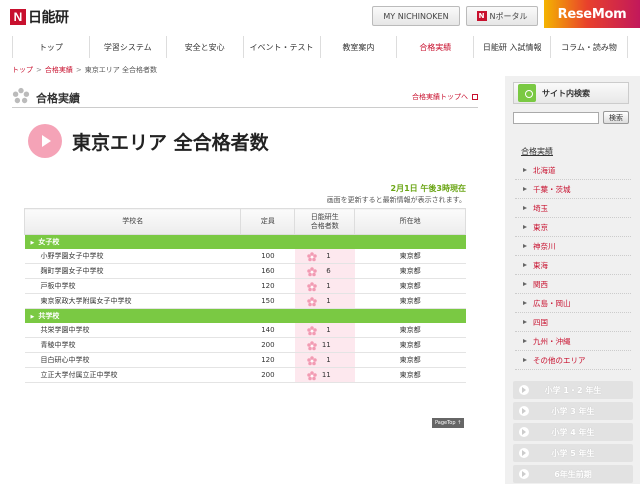 This screenshot has width=640, height=484. What do you see at coordinates (524, 390) in the screenshot?
I see `arrow-circle-icon` at bounding box center [524, 390].